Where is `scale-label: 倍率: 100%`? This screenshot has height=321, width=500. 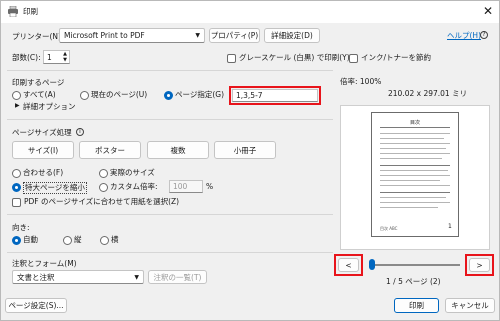
scale-label: 倍率: 100% is located at coordinates (361, 81).